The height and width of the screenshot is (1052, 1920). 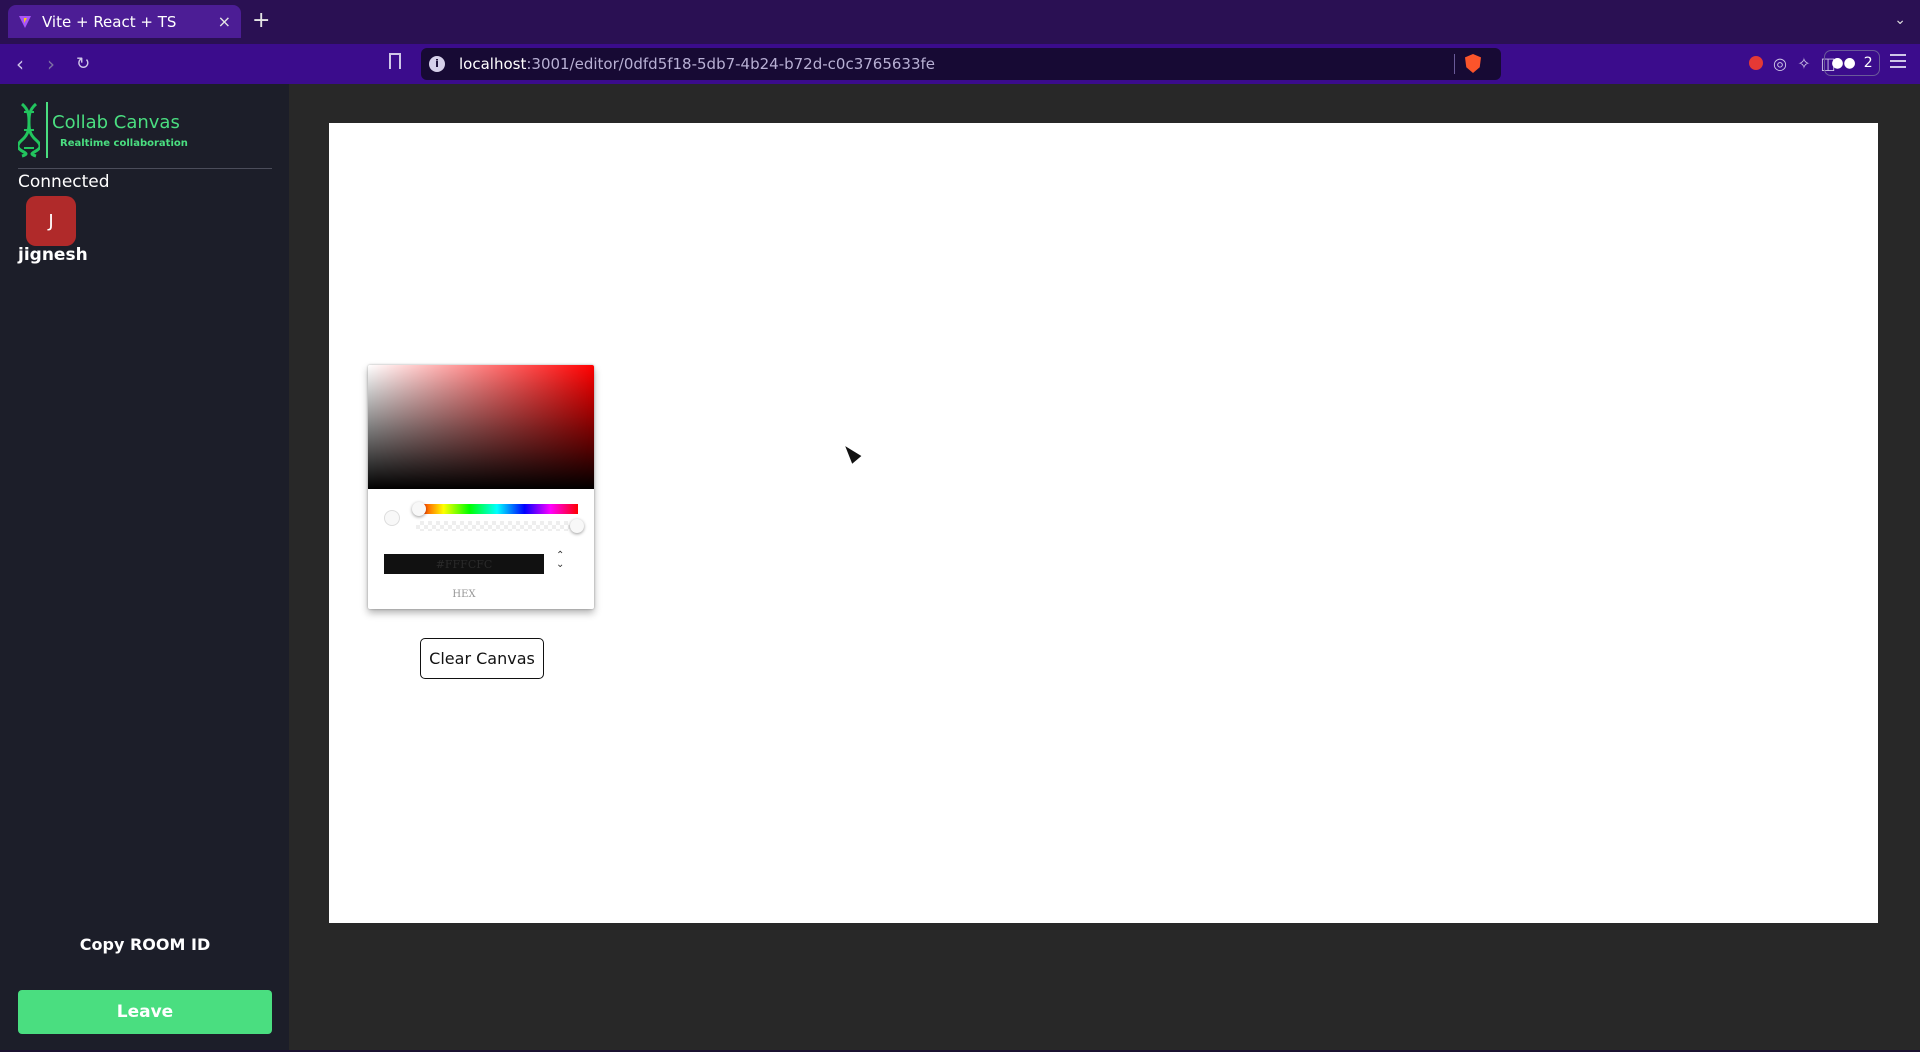 What do you see at coordinates (124, 143) in the screenshot?
I see `app-tagline: Realtime collaboration` at bounding box center [124, 143].